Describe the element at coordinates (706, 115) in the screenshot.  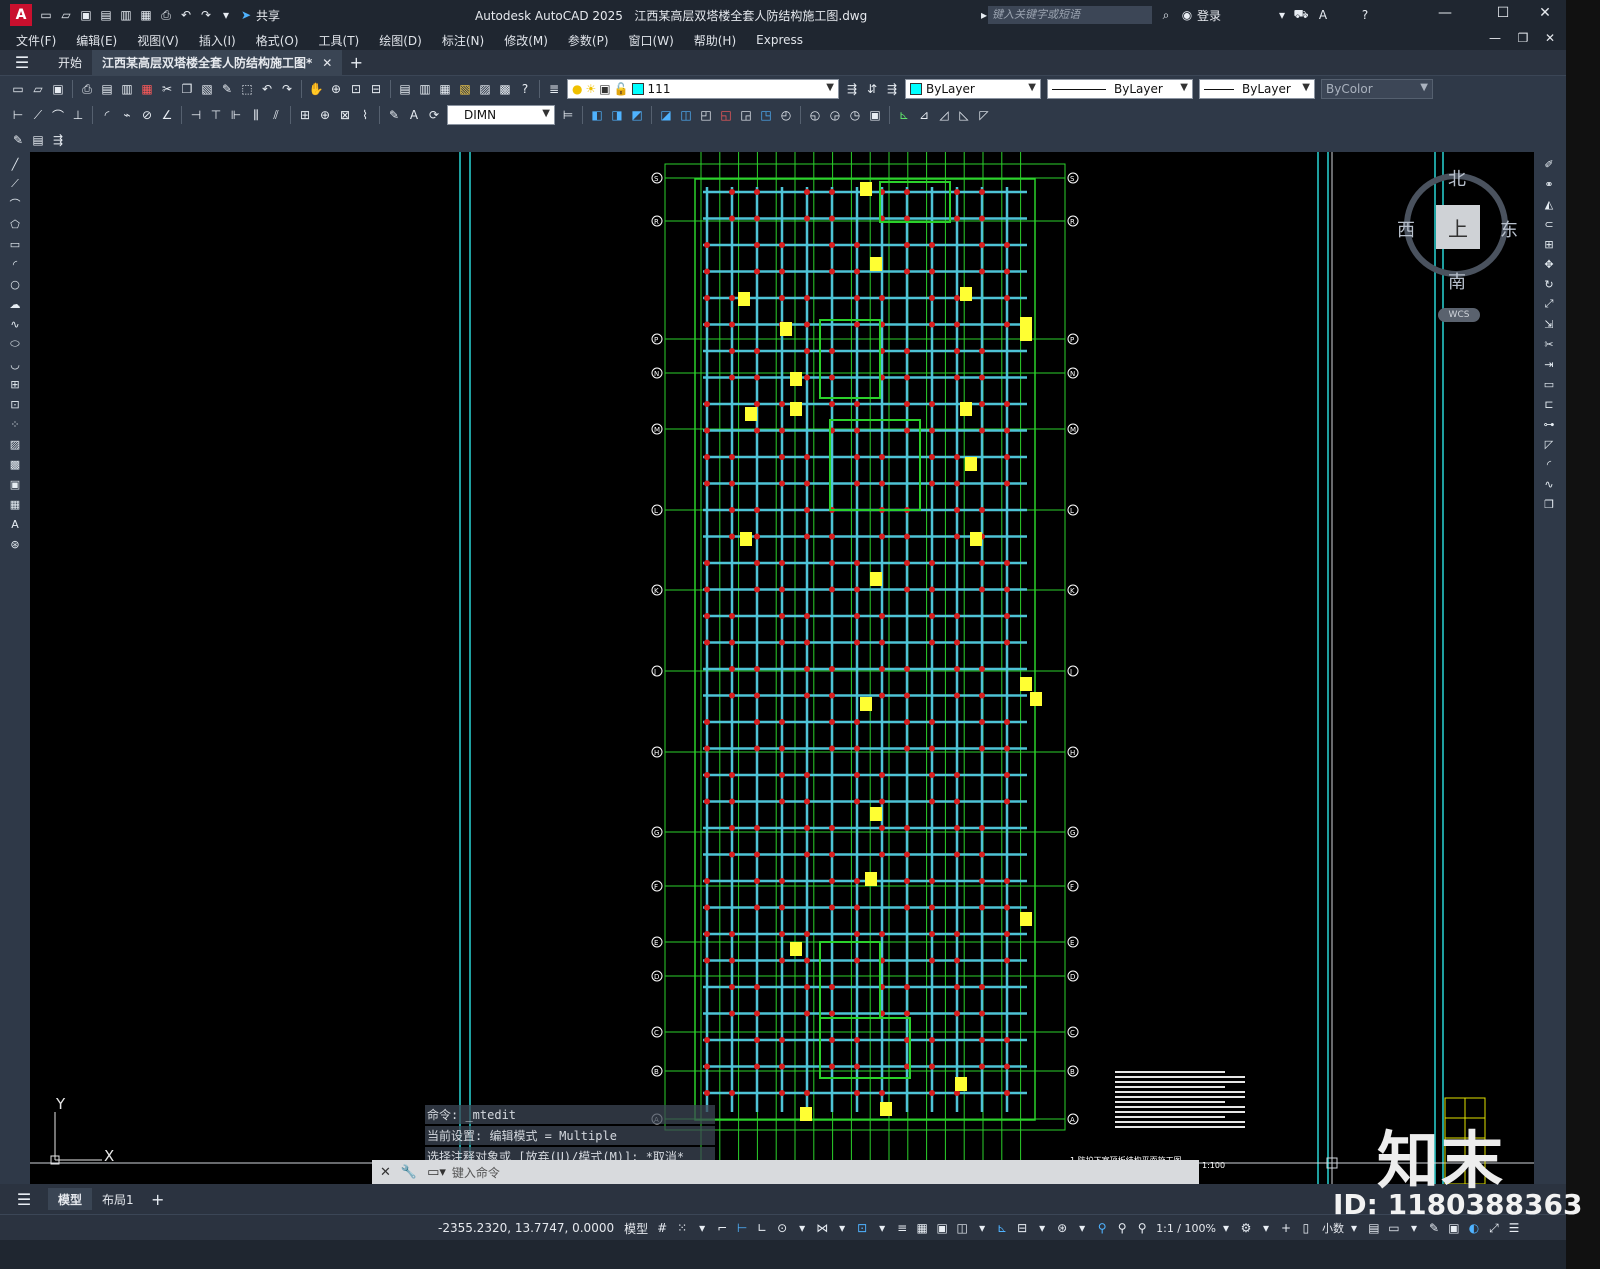
I see `view-back-icon: ◰` at that location.